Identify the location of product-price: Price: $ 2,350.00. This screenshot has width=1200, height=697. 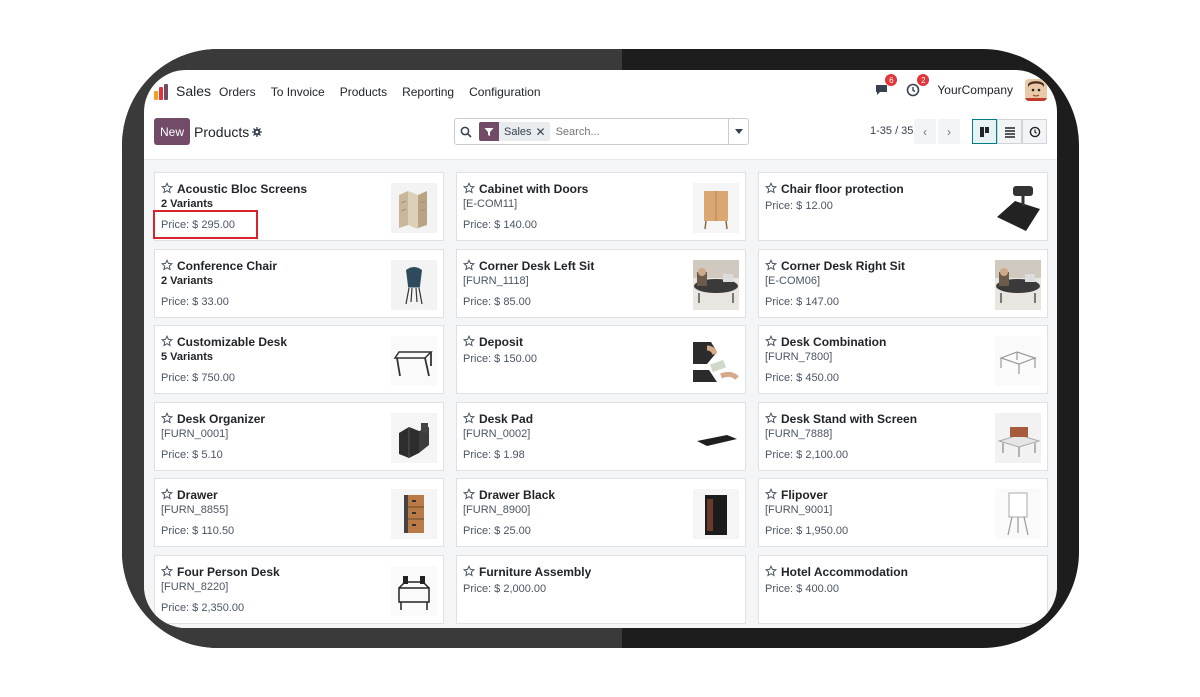
(203, 608).